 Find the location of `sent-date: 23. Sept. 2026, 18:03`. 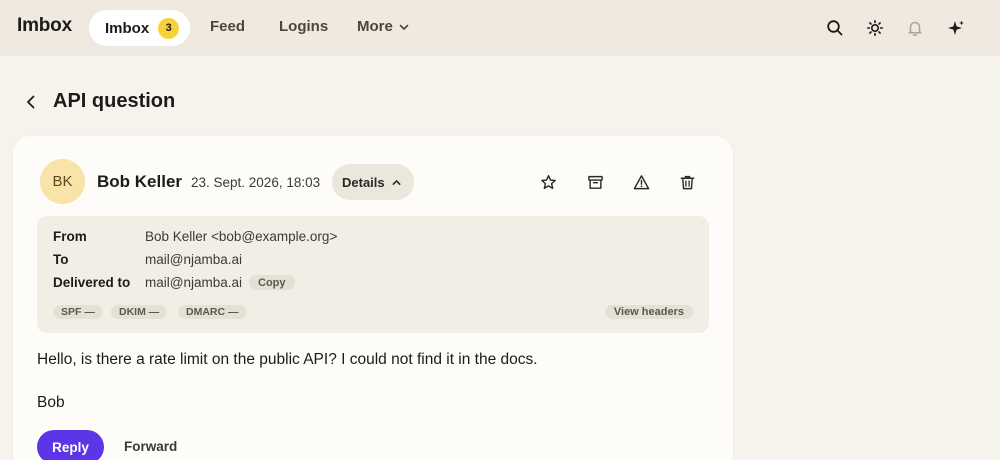

sent-date: 23. Sept. 2026, 18:03 is located at coordinates (256, 182).